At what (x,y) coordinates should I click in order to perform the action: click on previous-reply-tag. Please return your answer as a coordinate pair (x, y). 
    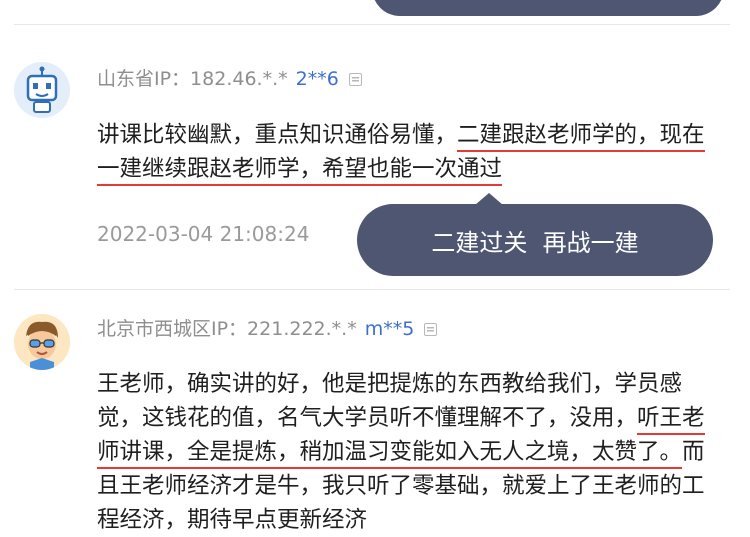
    Looking at the image, I should click on (548, 8).